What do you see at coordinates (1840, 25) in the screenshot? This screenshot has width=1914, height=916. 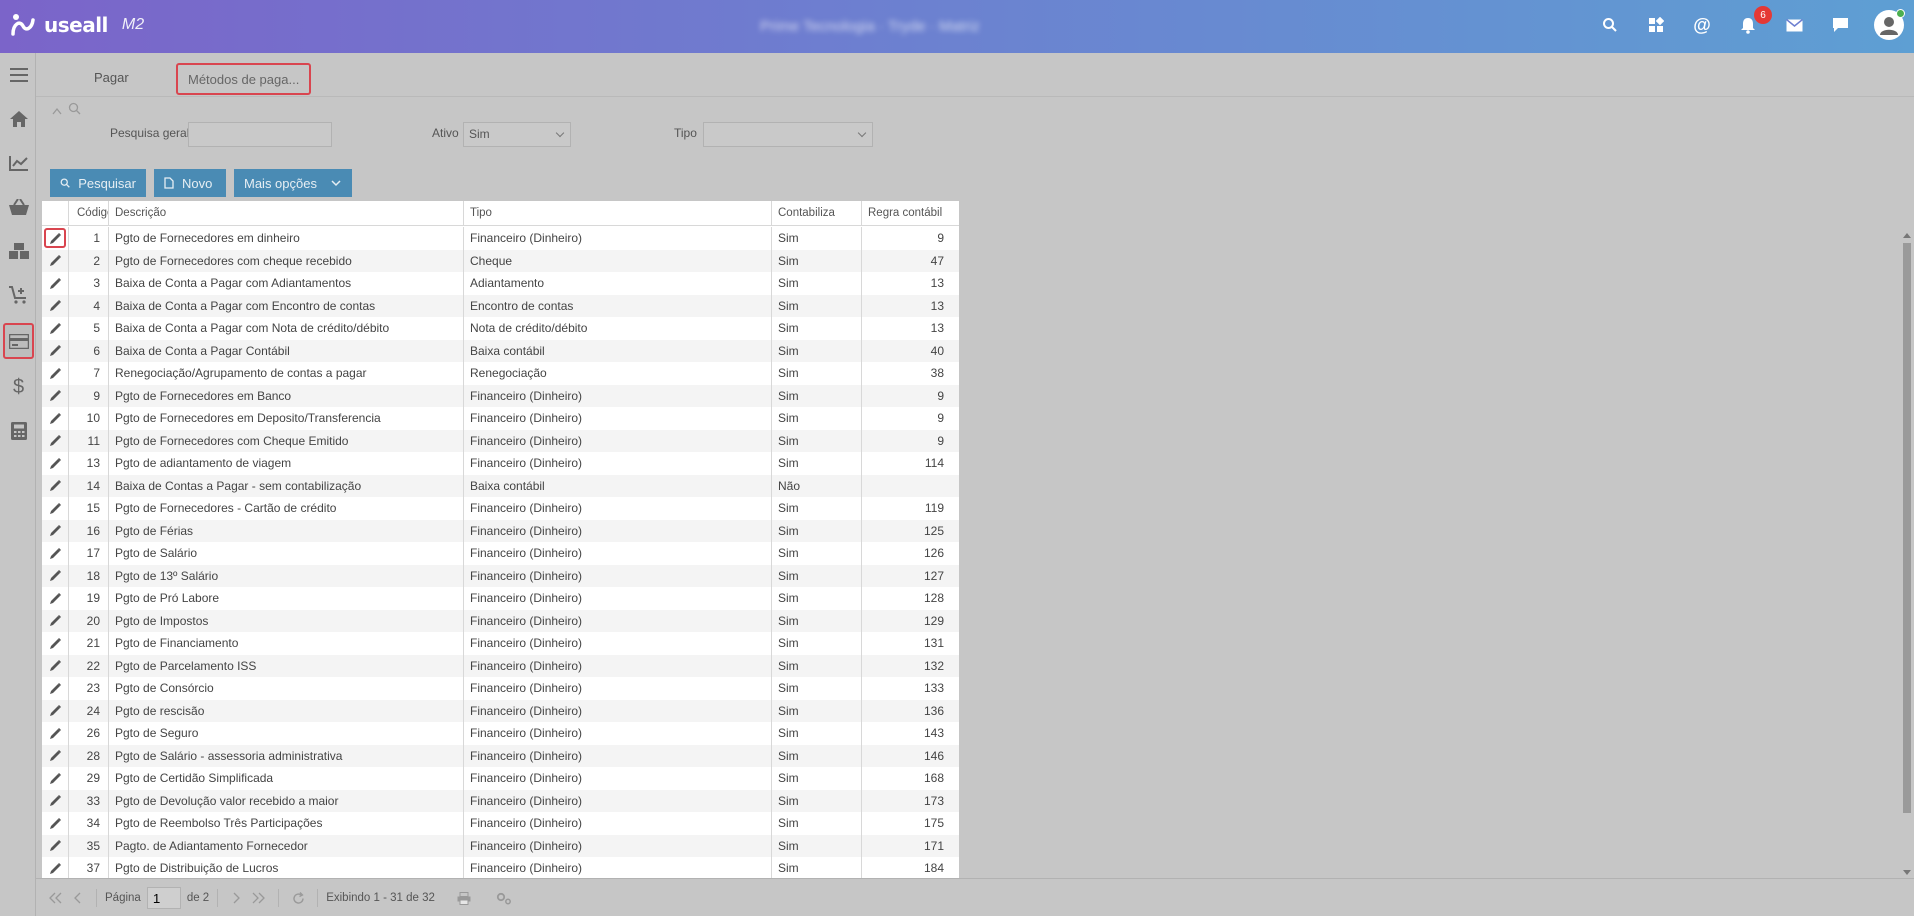 I see `chat-icon` at bounding box center [1840, 25].